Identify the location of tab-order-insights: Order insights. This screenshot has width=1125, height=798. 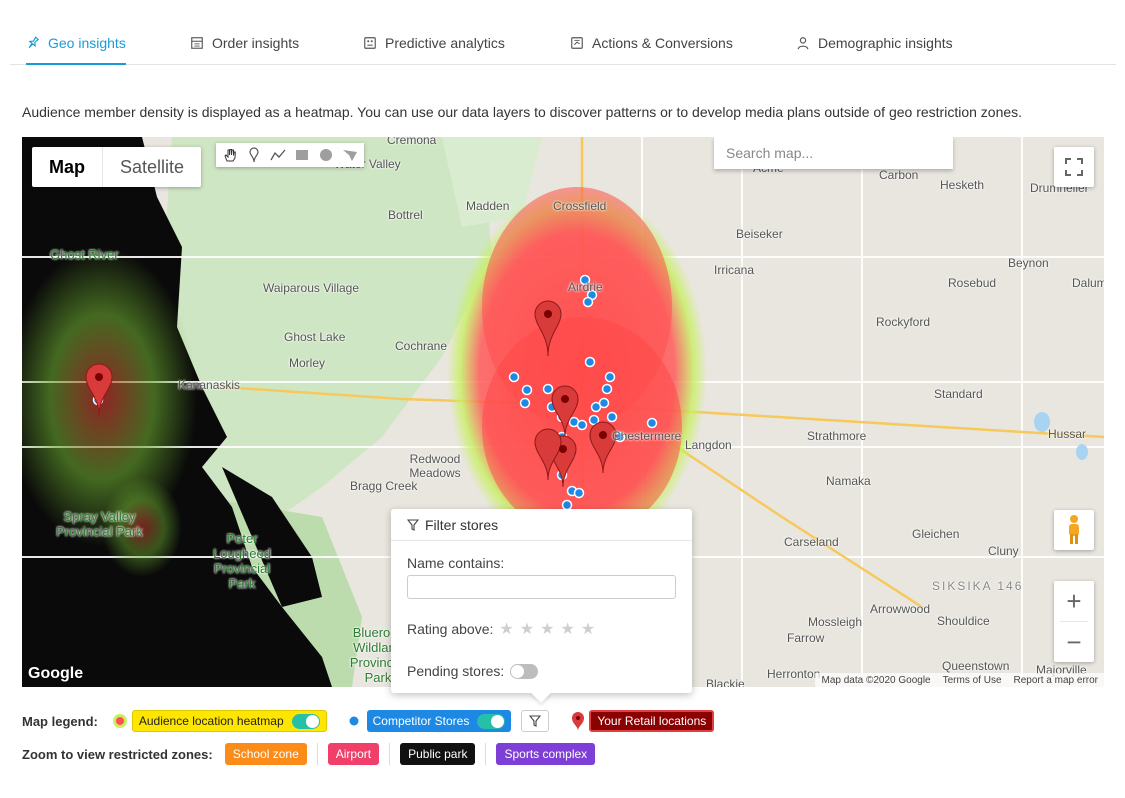
(244, 43).